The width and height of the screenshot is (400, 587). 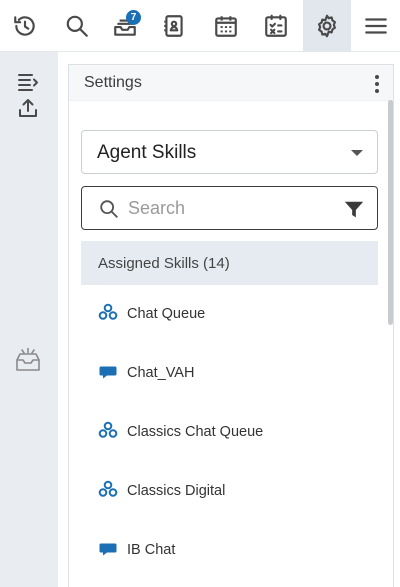 What do you see at coordinates (195, 432) in the screenshot?
I see `skill-label: Classics Chat Queue` at bounding box center [195, 432].